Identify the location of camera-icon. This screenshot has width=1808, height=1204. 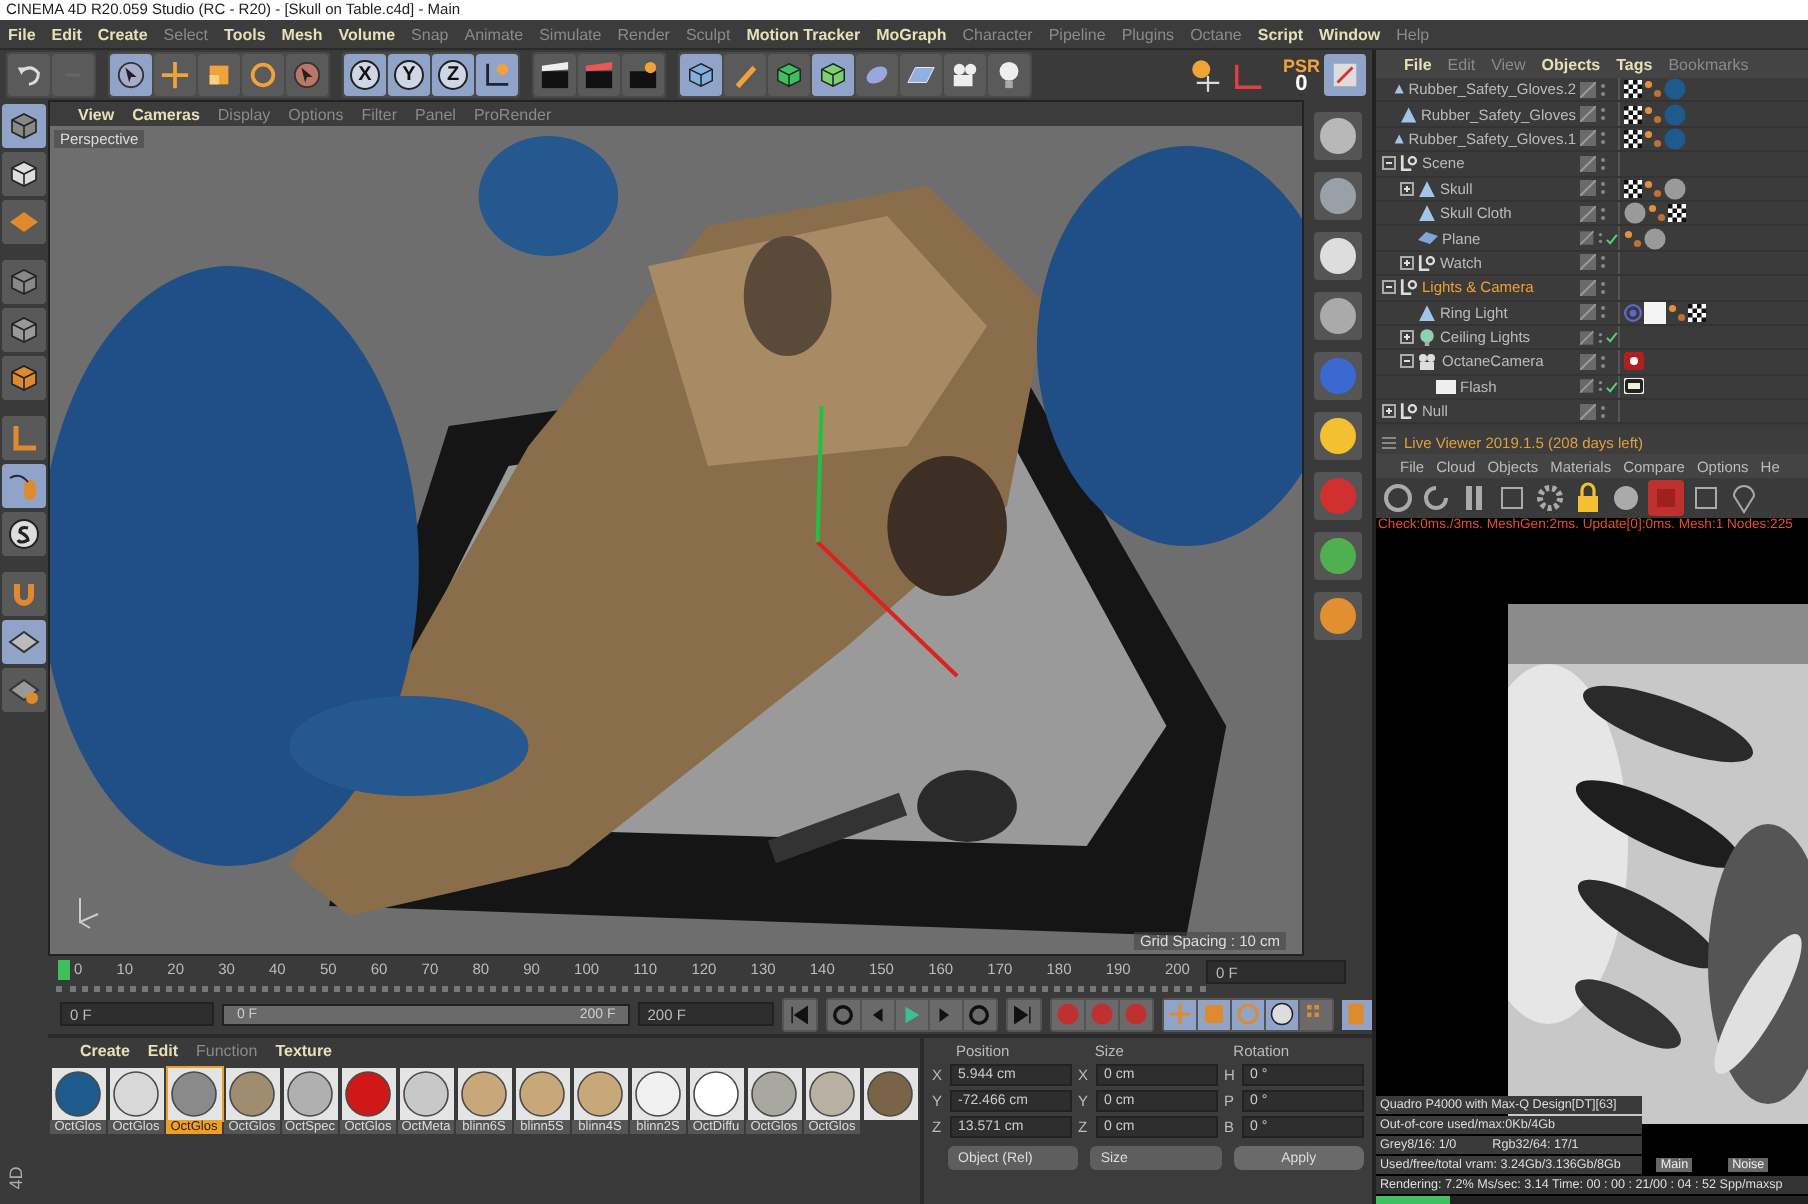
(965, 75).